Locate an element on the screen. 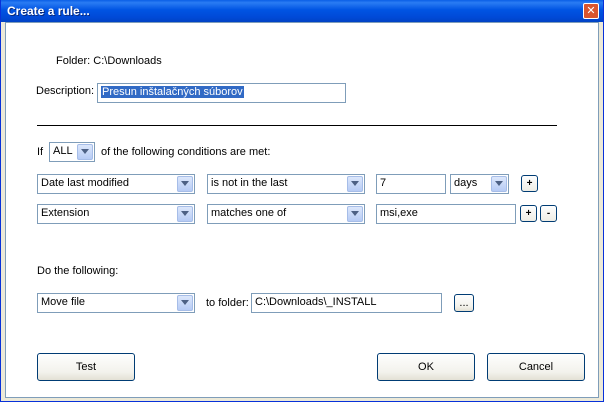 Image resolution: width=604 pixels, height=402 pixels. condition-2-field-value: Extension is located at coordinates (65, 213).